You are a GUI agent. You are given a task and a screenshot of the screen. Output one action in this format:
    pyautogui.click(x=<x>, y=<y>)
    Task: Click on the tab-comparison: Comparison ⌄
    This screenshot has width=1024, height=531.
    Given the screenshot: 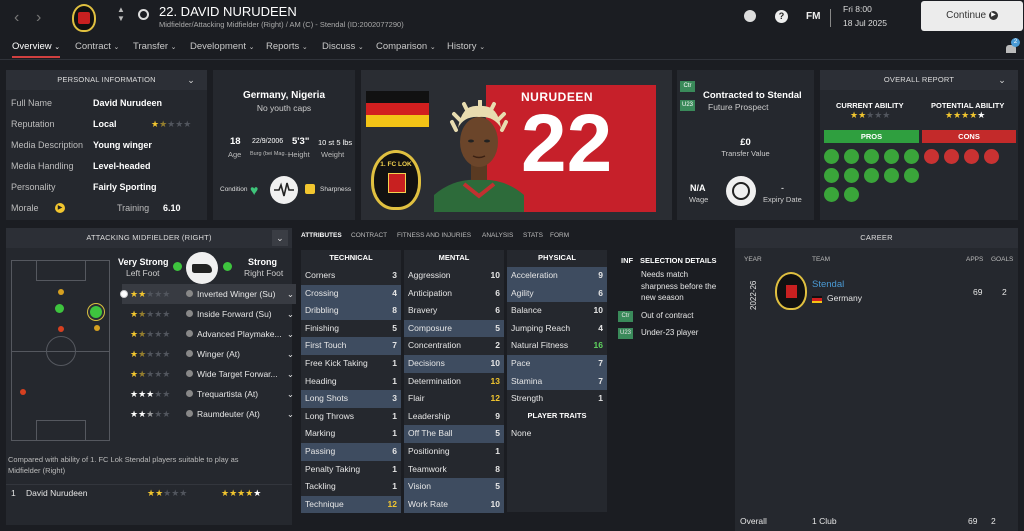 What is the action you would take?
    pyautogui.click(x=406, y=46)
    